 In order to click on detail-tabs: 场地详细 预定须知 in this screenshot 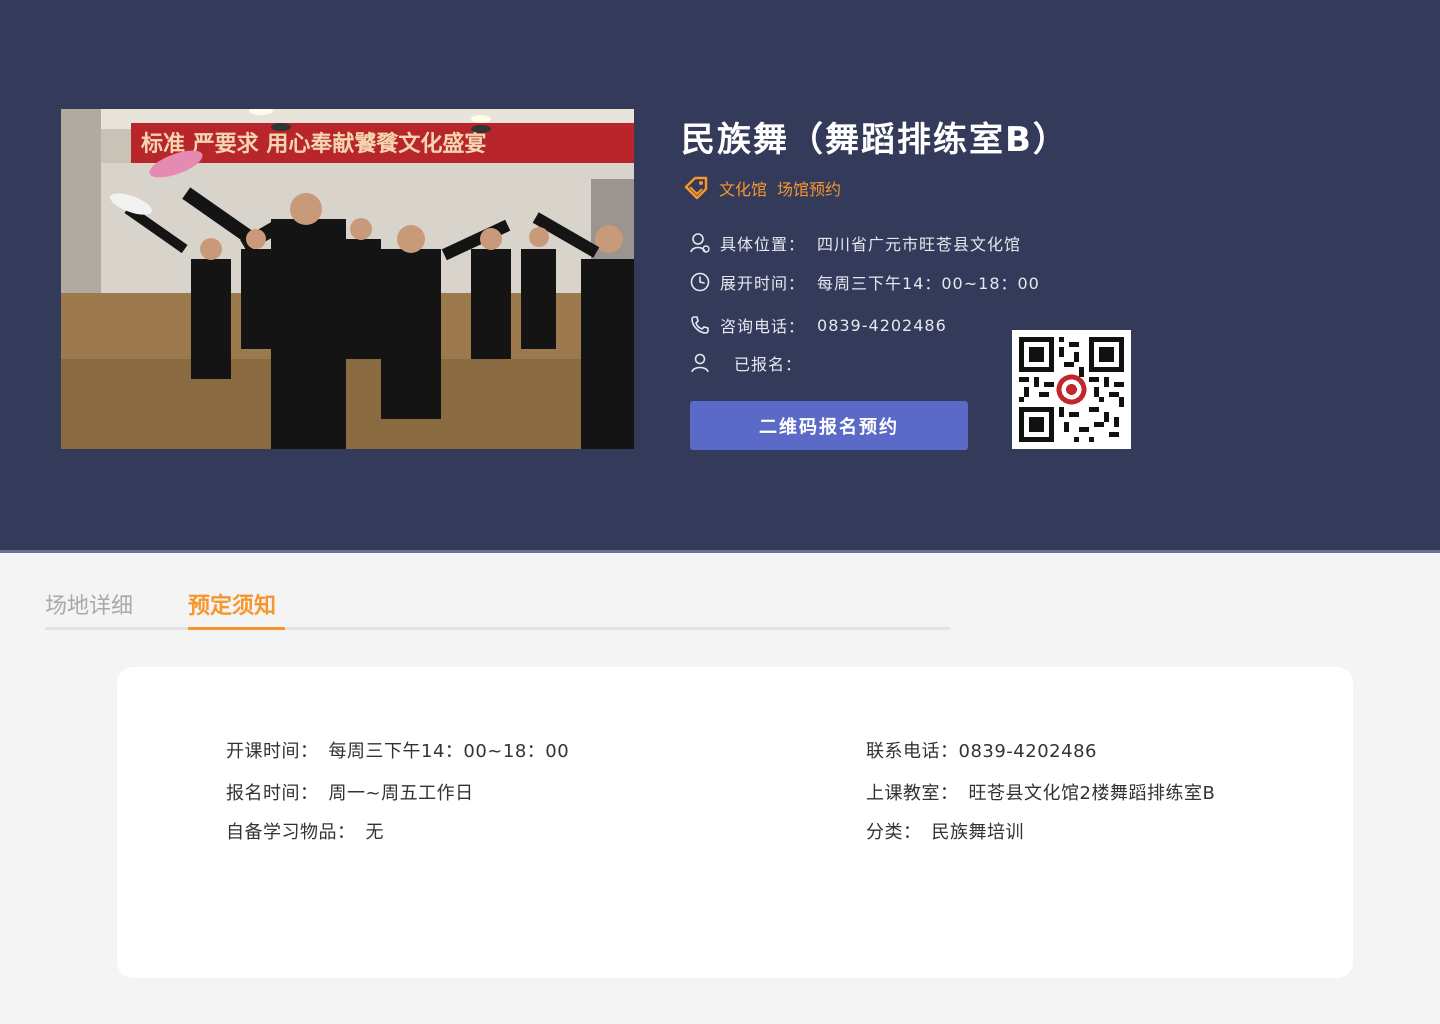, I will do `click(497, 609)`.